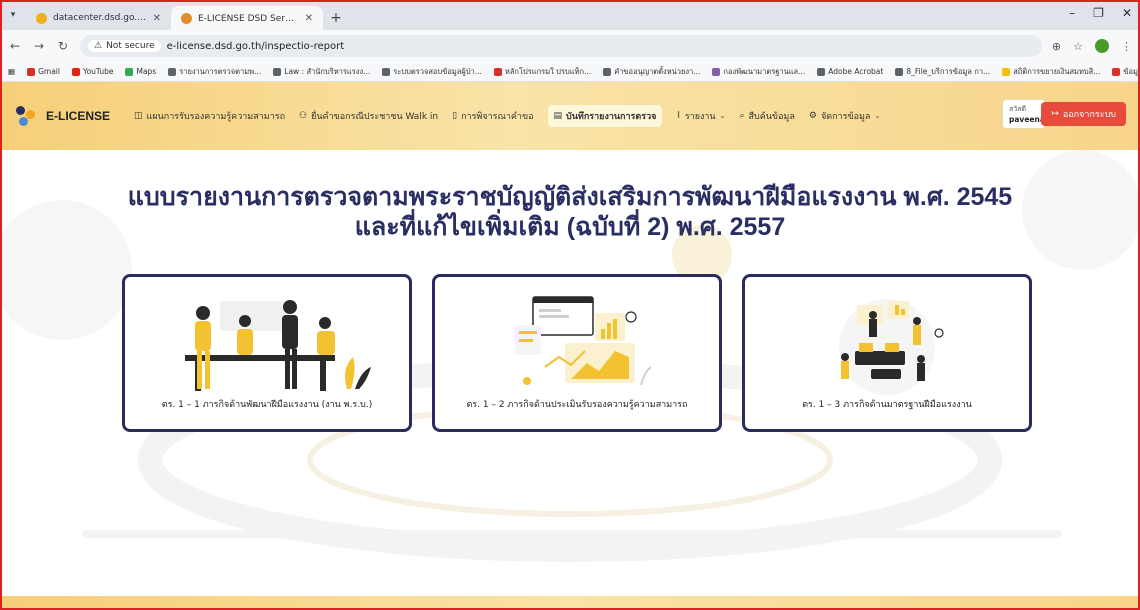  I want to click on menu-item-5: ⌇ รายงาน ⌄, so click(700, 116).